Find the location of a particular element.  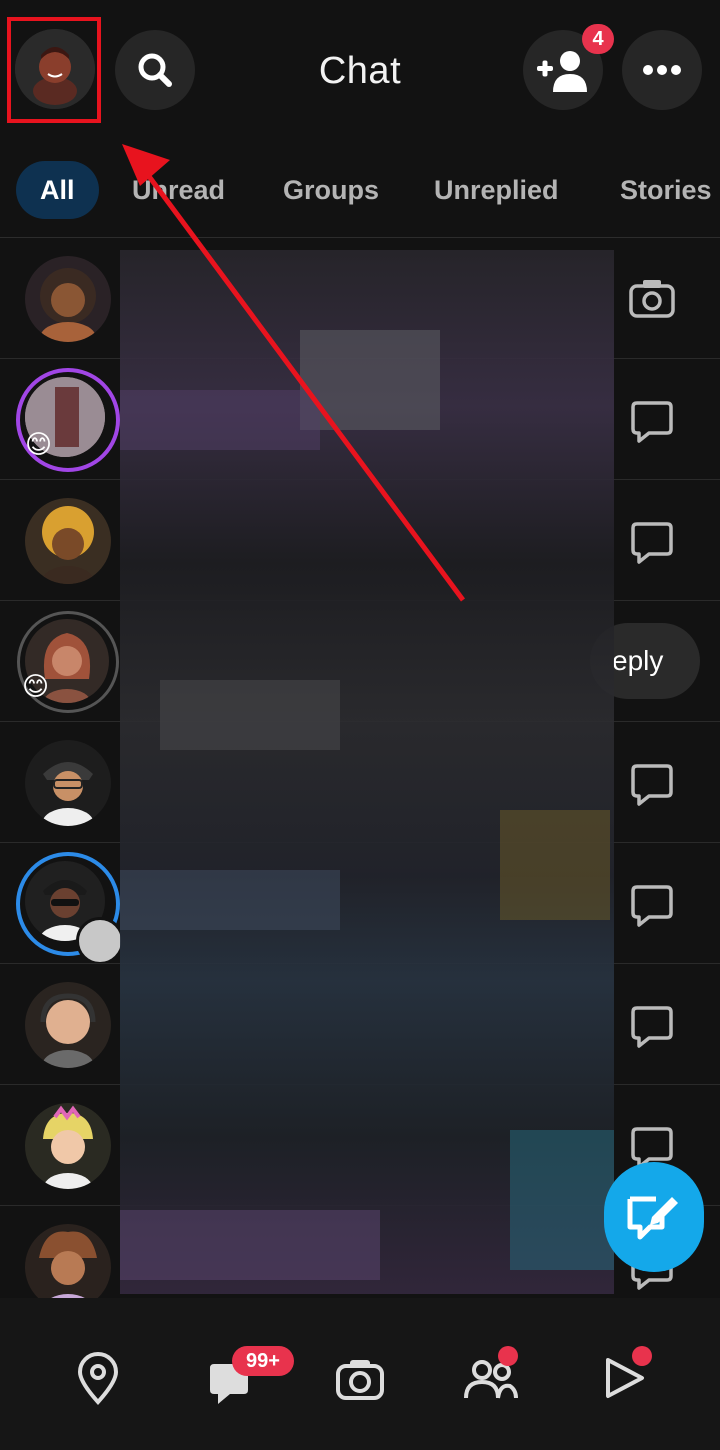

new-chat-button is located at coordinates (654, 1217).